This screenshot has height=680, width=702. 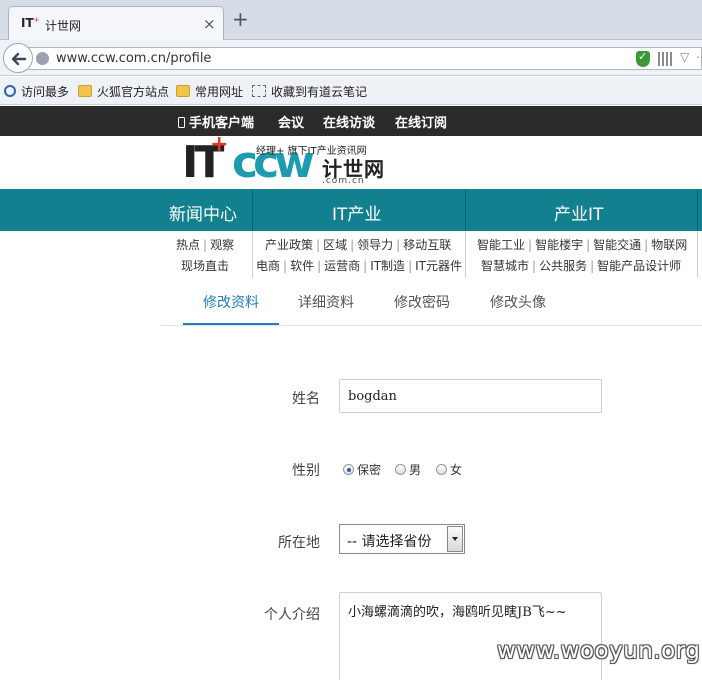 I want to click on subnav-it-row1: 产业政策 | 区域 | 领导力 | 移动互联, so click(x=358, y=245).